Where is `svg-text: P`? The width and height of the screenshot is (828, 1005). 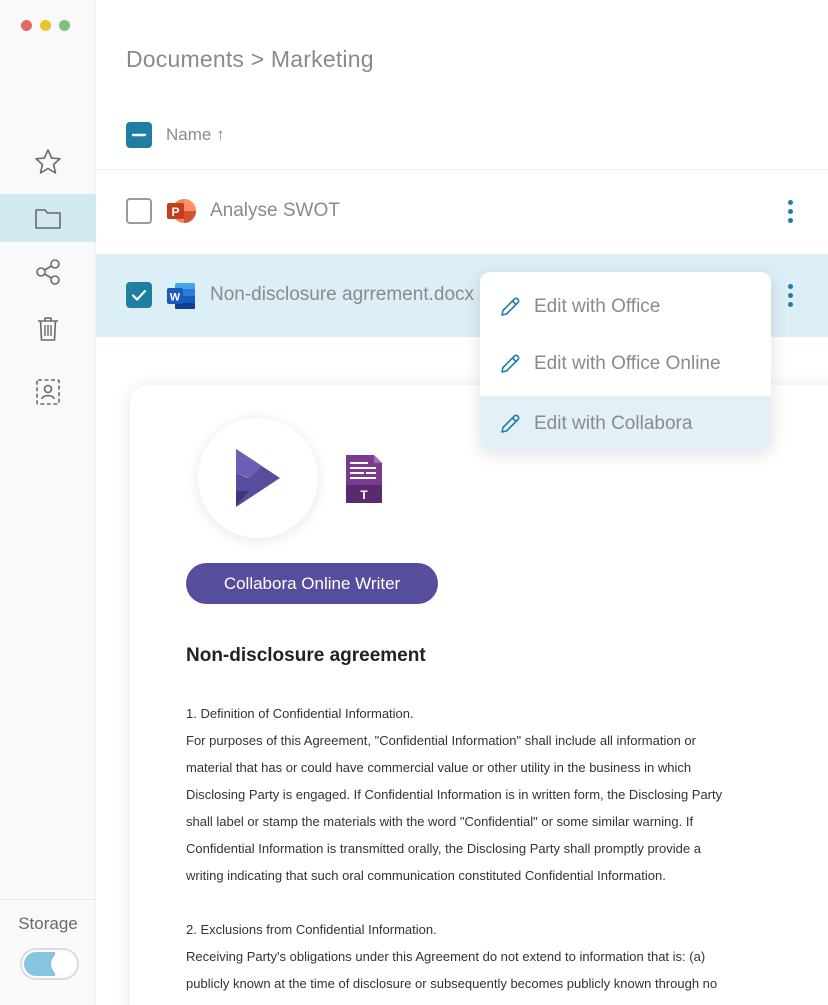
svg-text: P is located at coordinates (175, 212).